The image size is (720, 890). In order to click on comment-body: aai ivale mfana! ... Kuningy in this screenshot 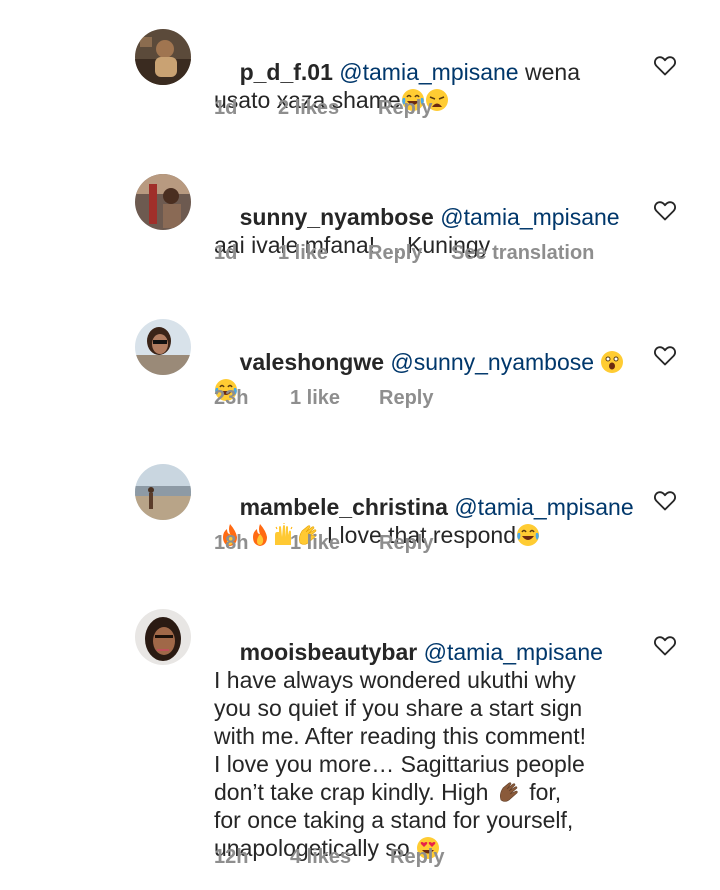, I will do `click(352, 245)`.